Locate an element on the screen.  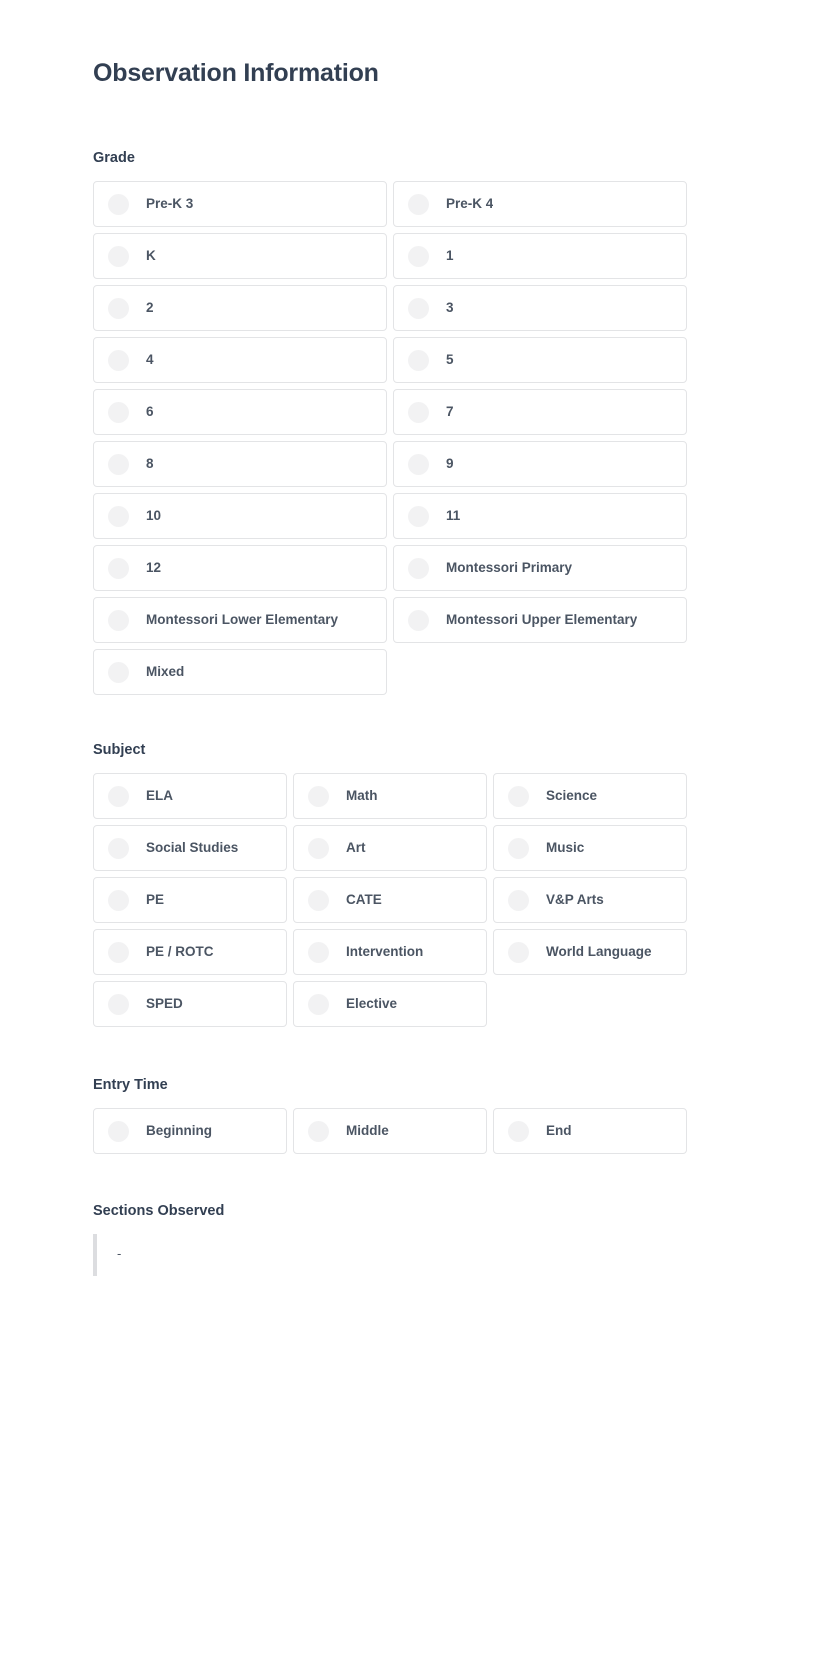
subject-option: Math is located at coordinates (390, 796).